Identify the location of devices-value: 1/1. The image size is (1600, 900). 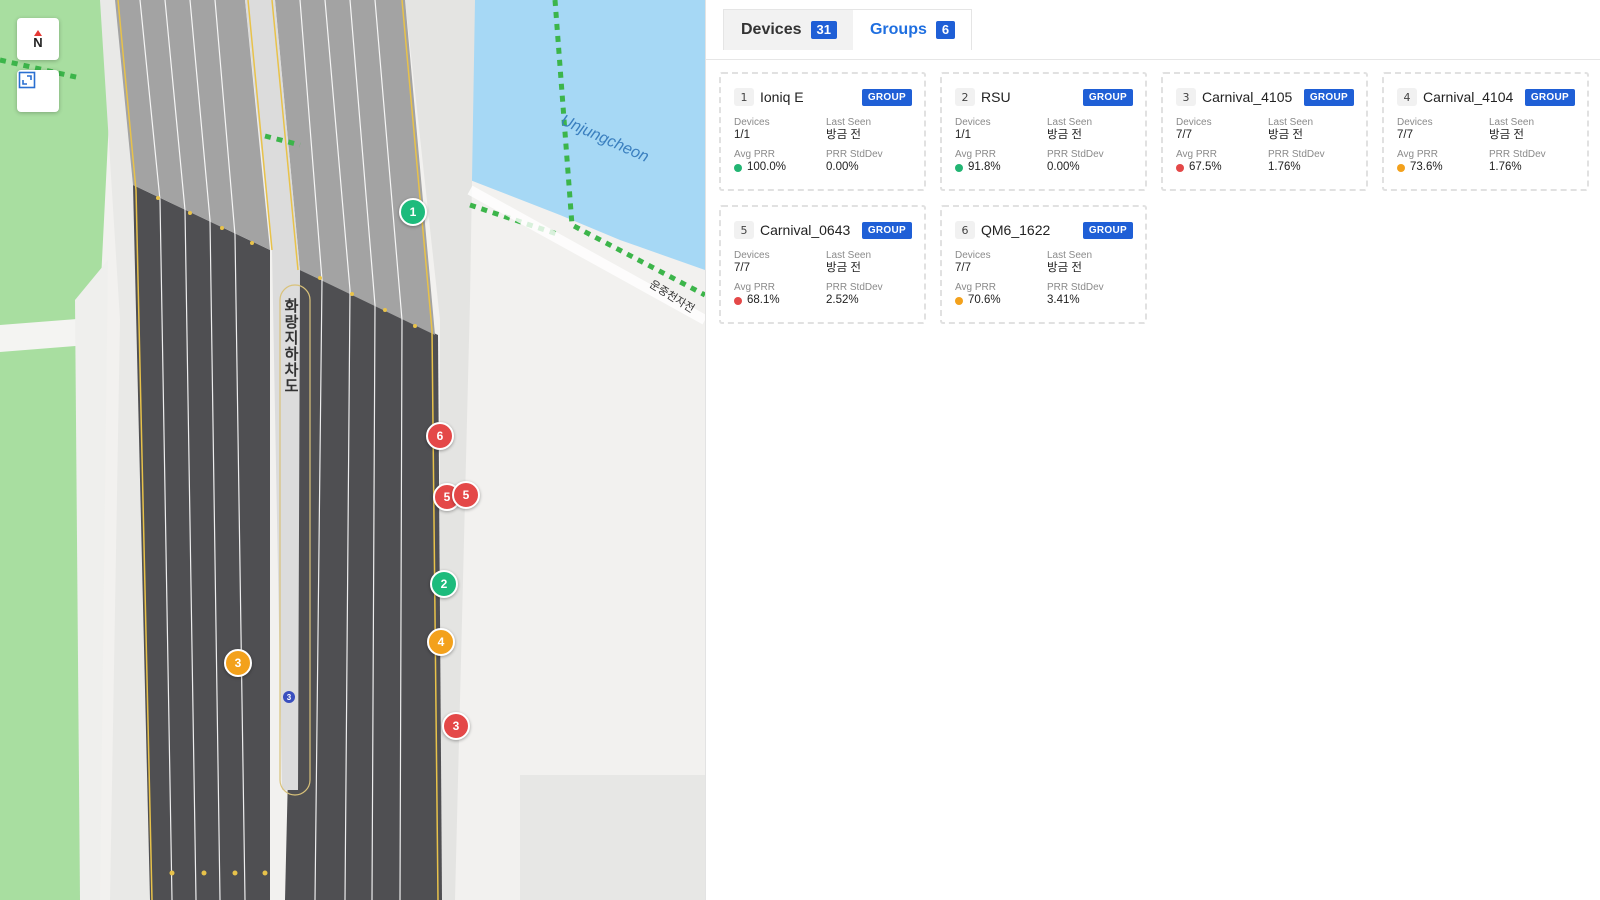
(742, 135).